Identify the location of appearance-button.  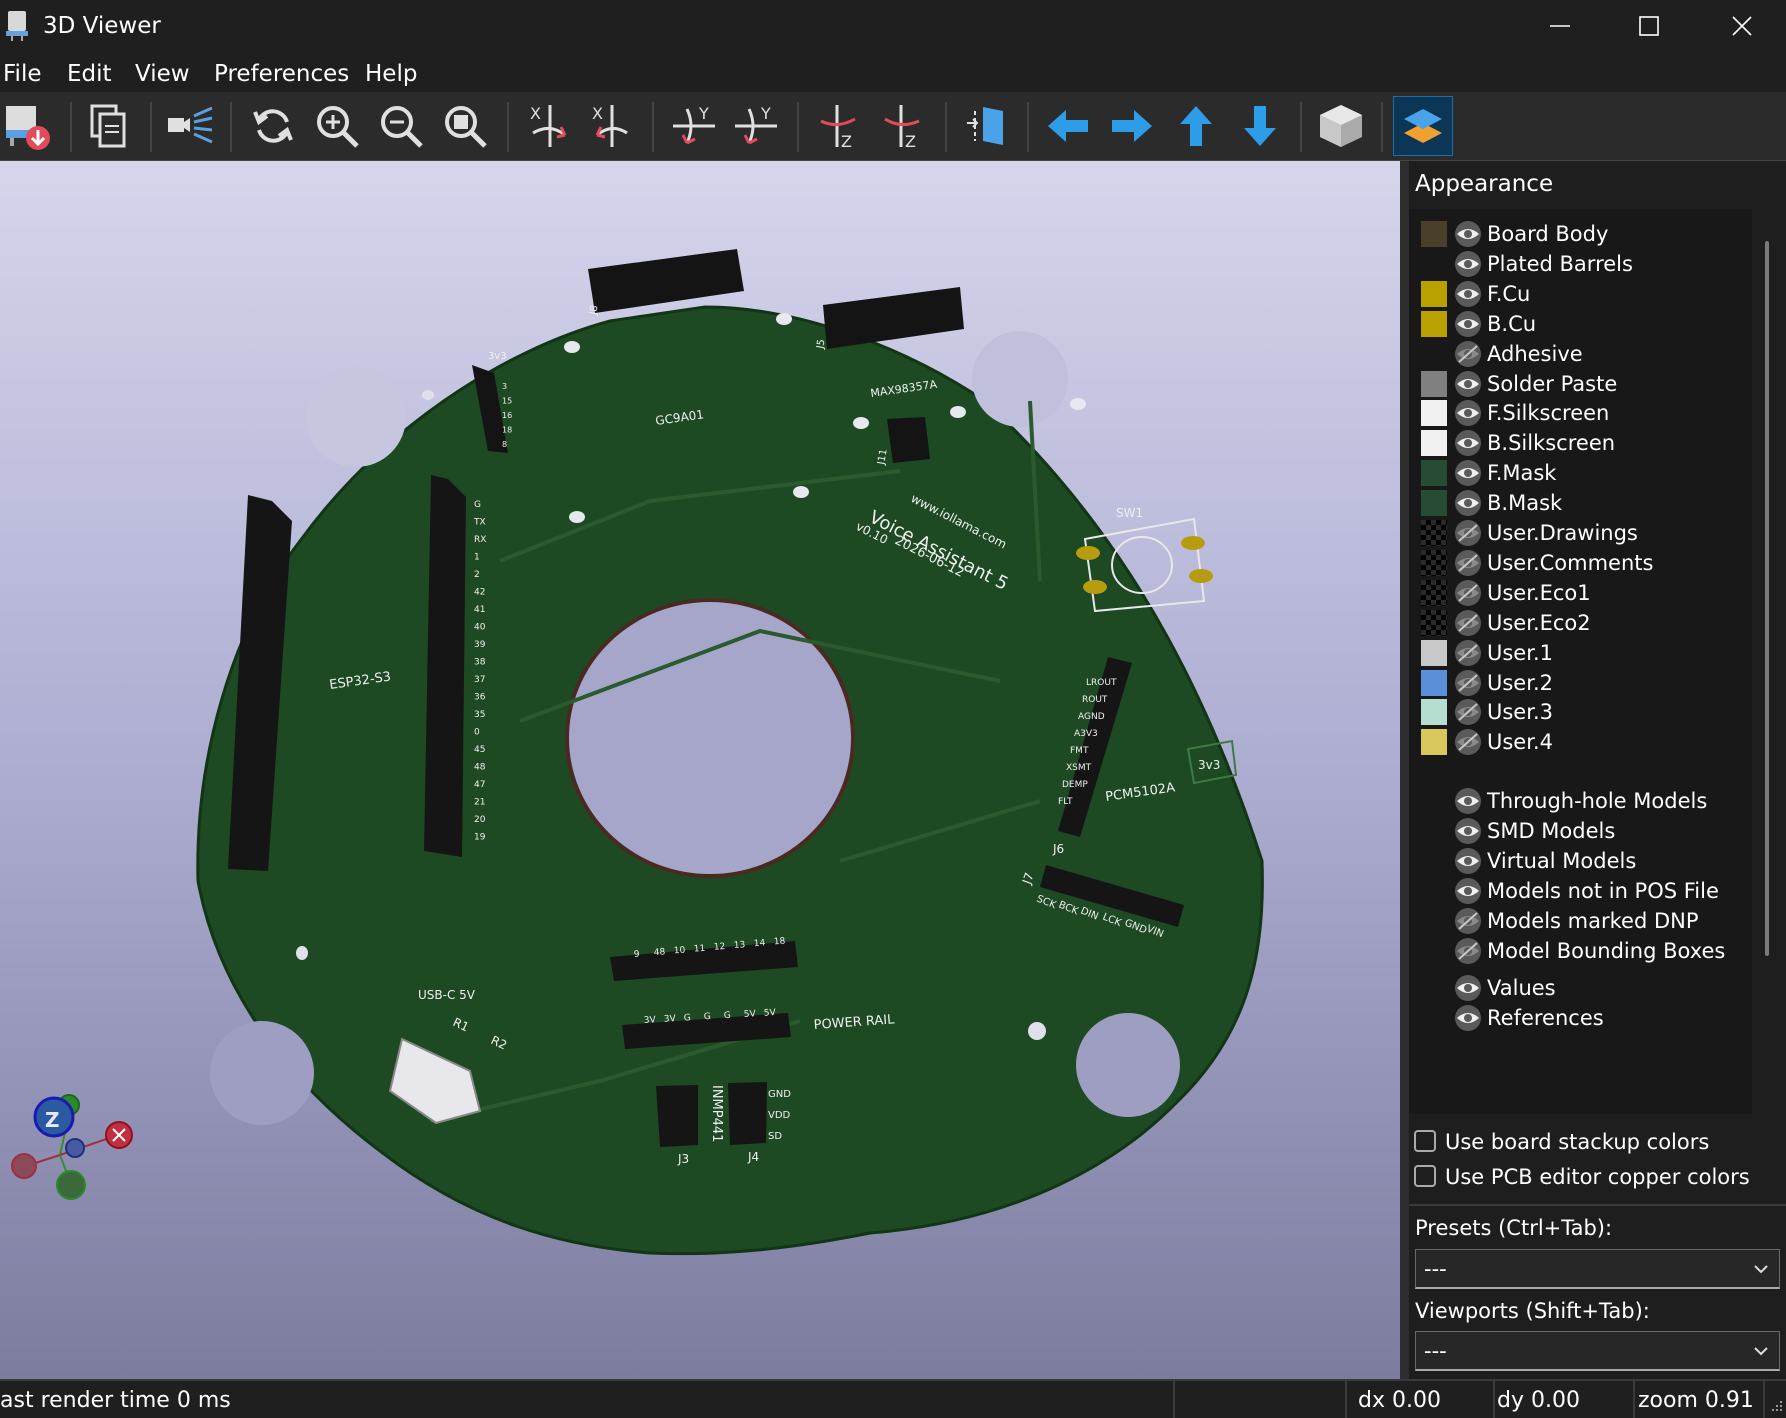
(1423, 126).